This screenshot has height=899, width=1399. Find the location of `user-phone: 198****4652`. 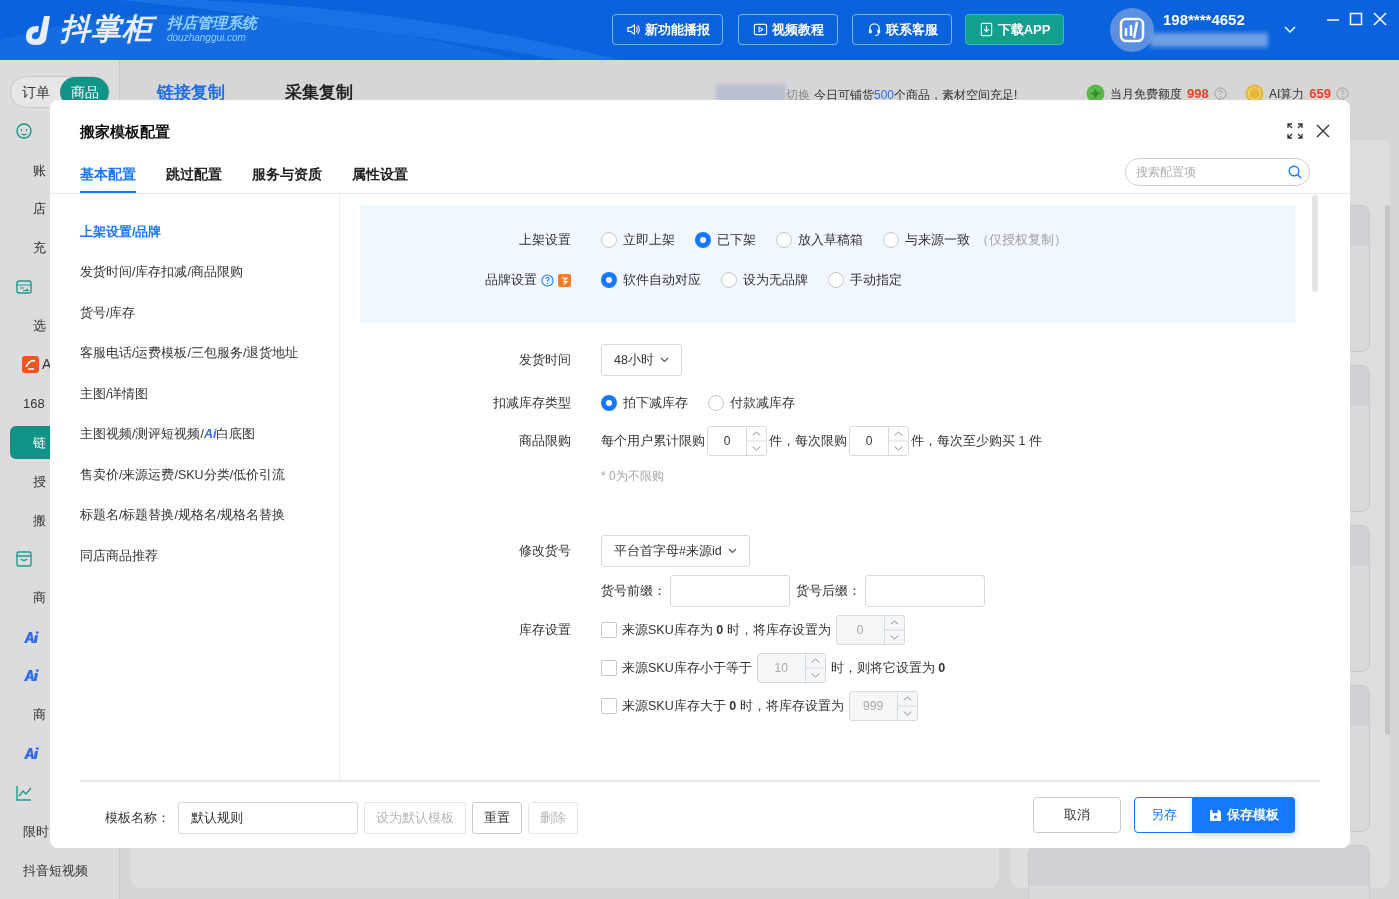

user-phone: 198****4652 is located at coordinates (1204, 20).